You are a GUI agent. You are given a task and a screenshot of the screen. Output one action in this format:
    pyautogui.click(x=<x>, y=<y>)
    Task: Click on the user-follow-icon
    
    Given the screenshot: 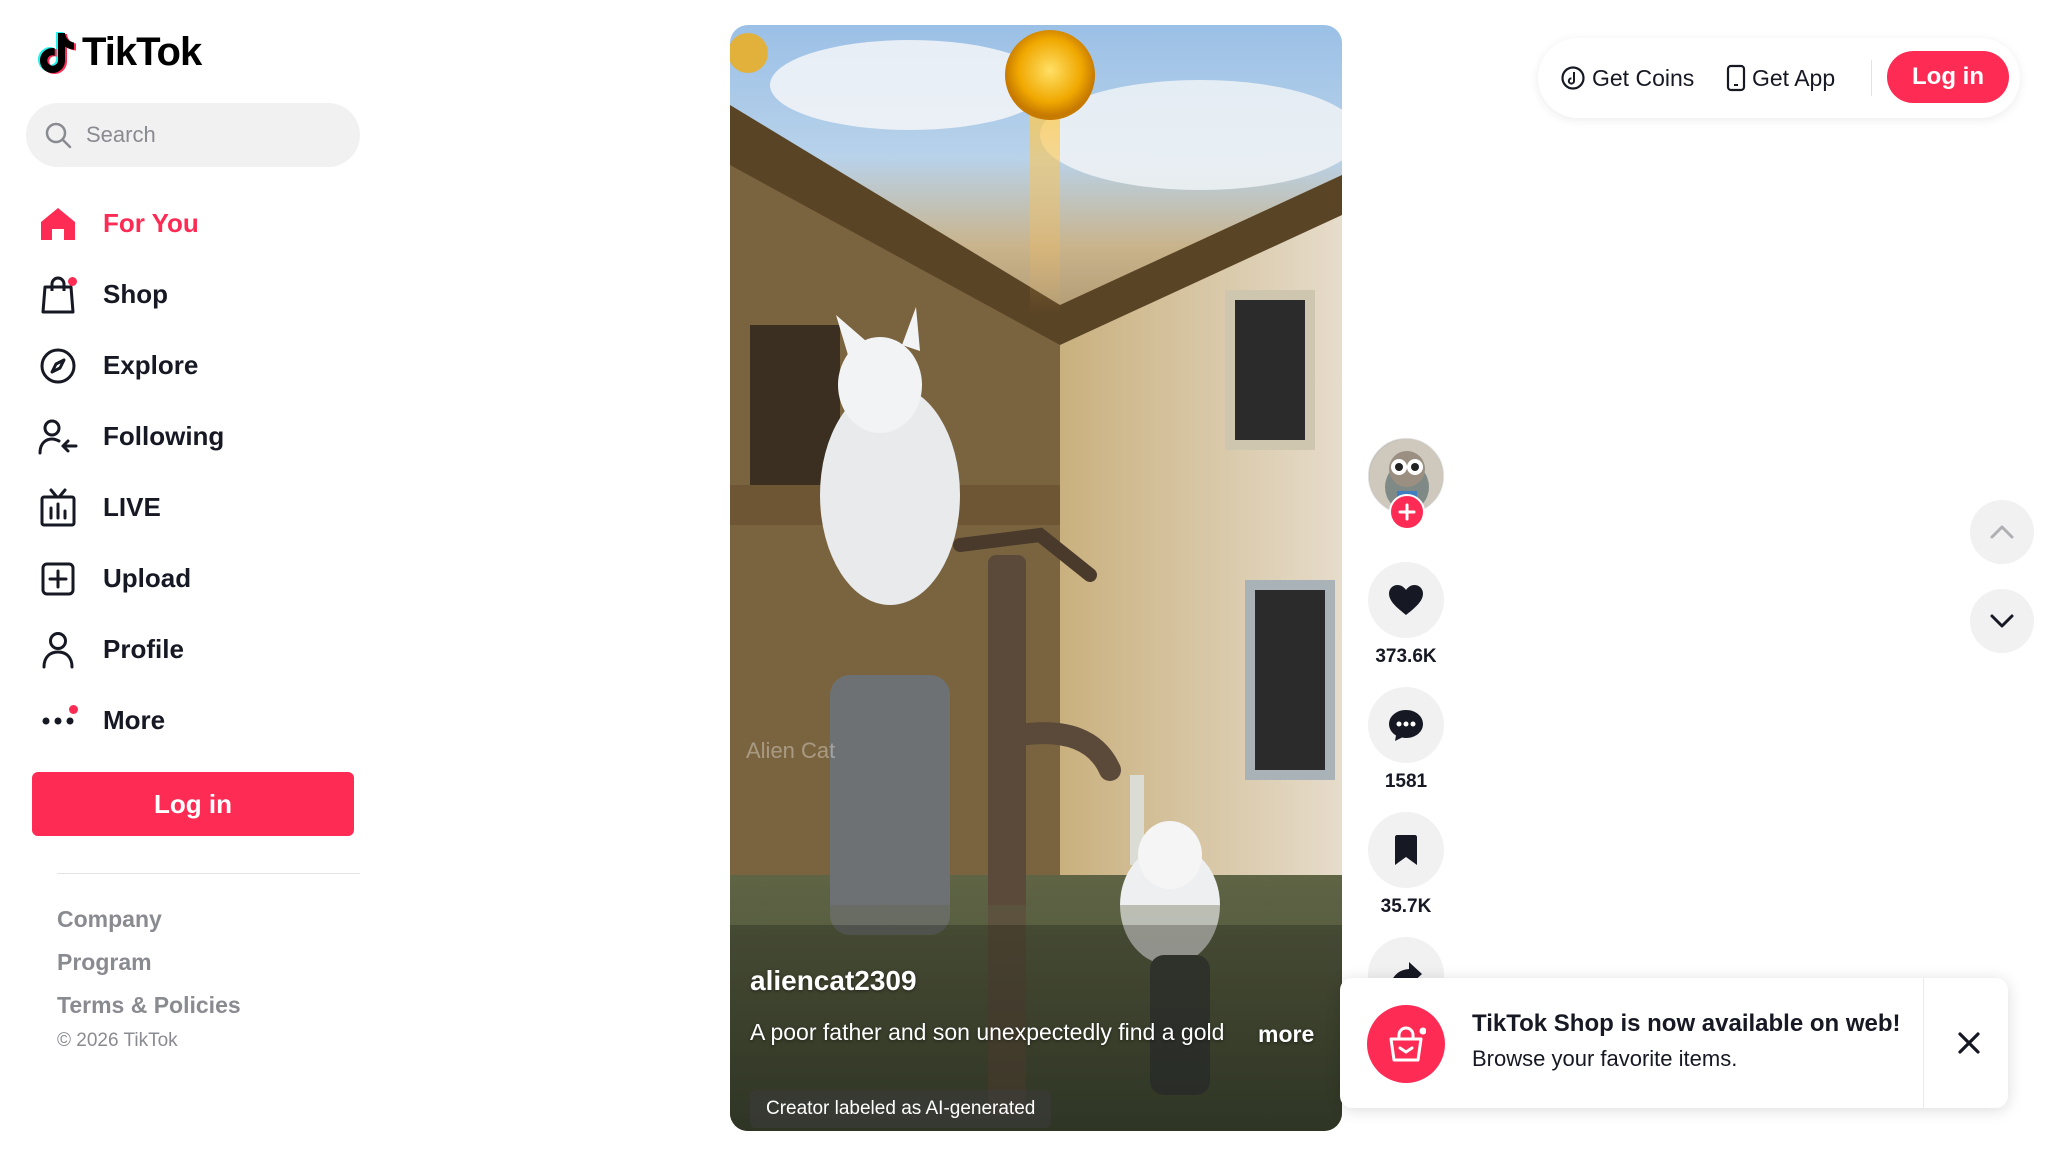 What is the action you would take?
    pyautogui.click(x=58, y=437)
    